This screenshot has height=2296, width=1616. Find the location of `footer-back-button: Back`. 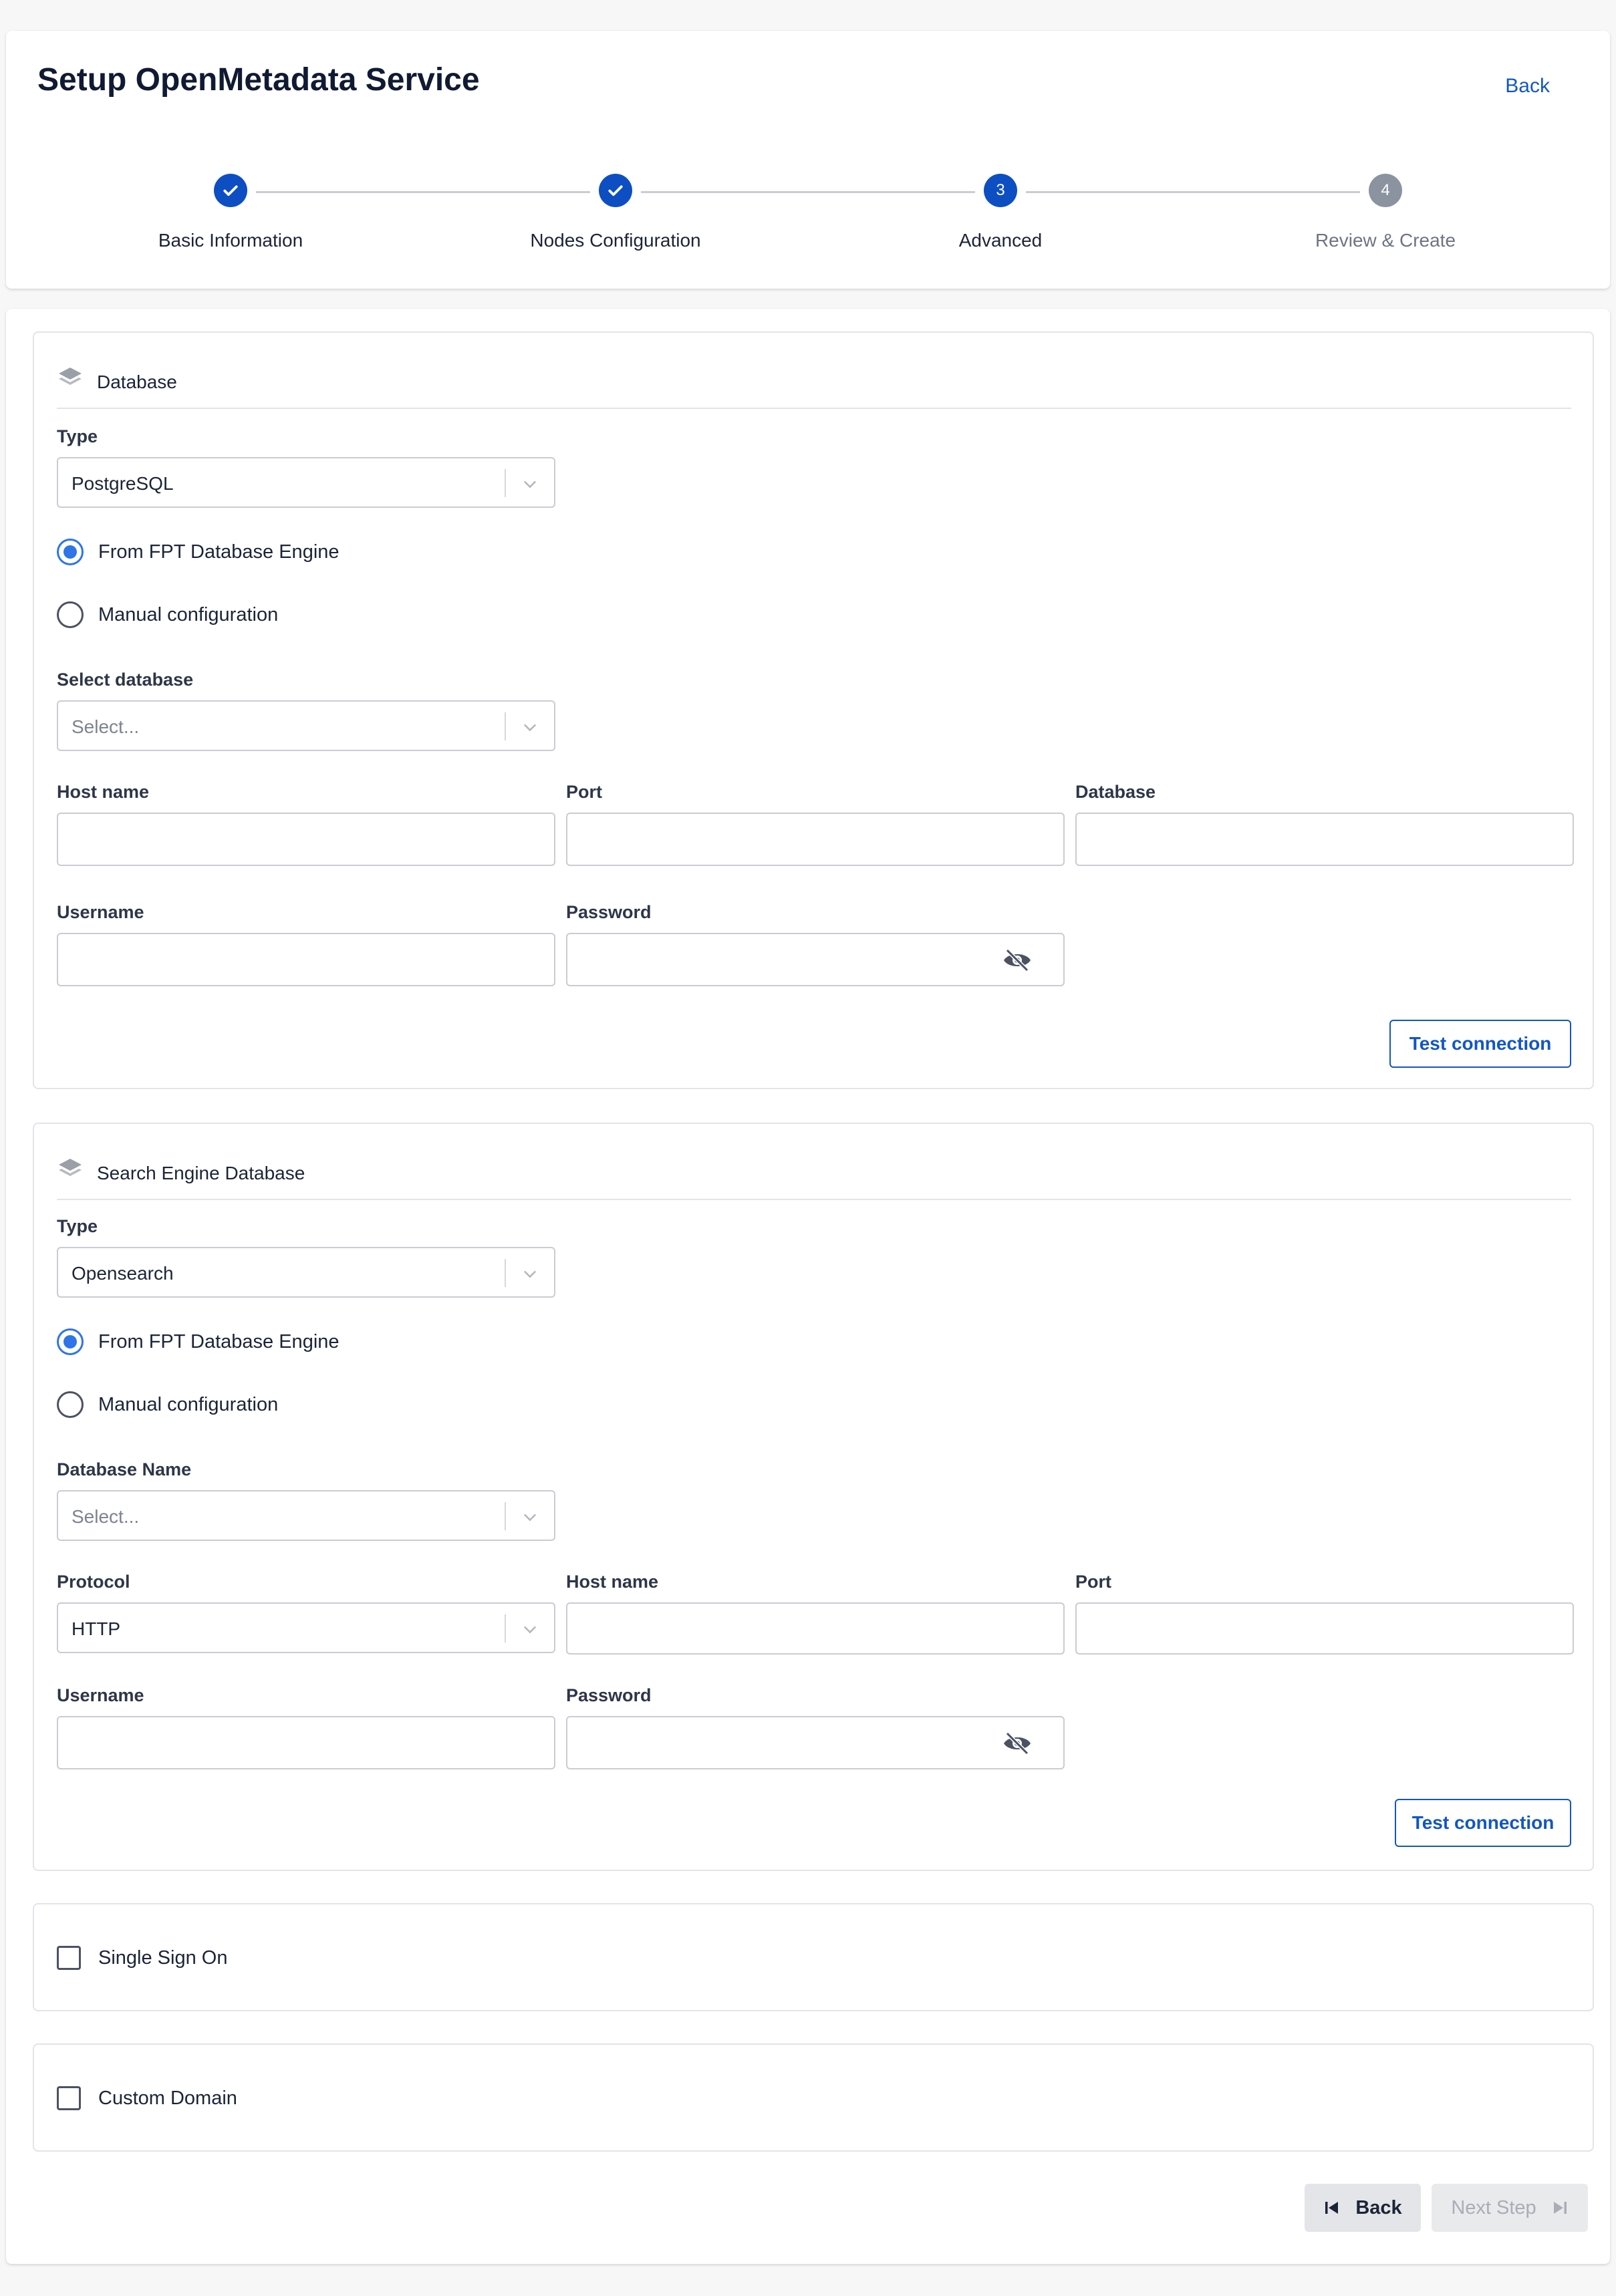

footer-back-button: Back is located at coordinates (1363, 2208).